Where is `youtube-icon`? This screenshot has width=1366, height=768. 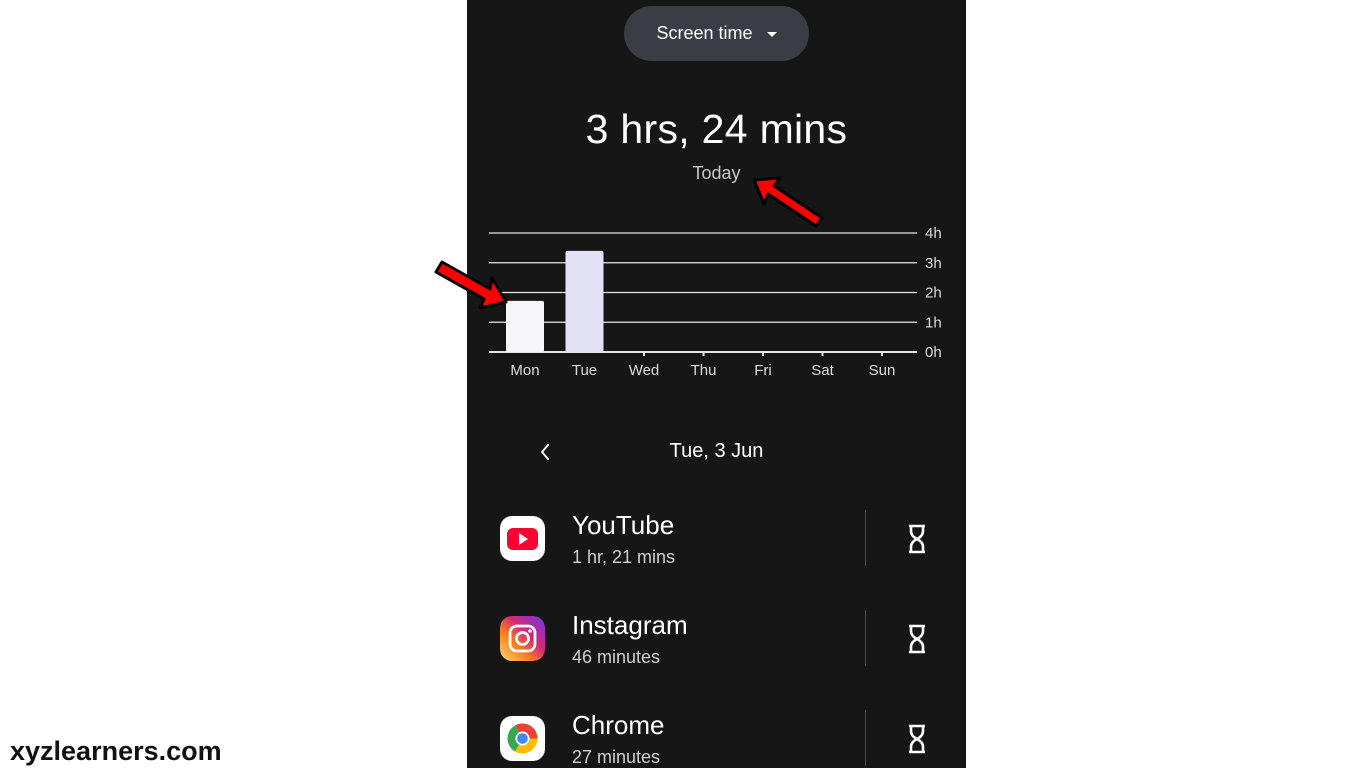 youtube-icon is located at coordinates (522, 538).